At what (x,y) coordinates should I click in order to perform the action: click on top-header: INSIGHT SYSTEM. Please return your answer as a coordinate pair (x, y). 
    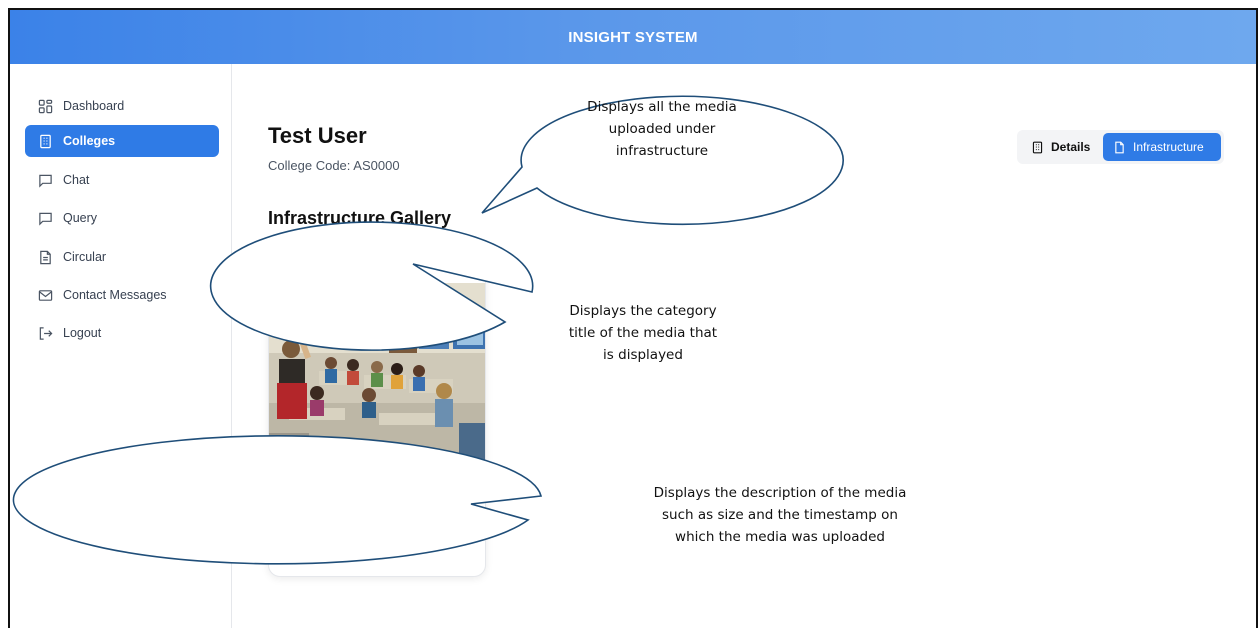
    Looking at the image, I should click on (633, 37).